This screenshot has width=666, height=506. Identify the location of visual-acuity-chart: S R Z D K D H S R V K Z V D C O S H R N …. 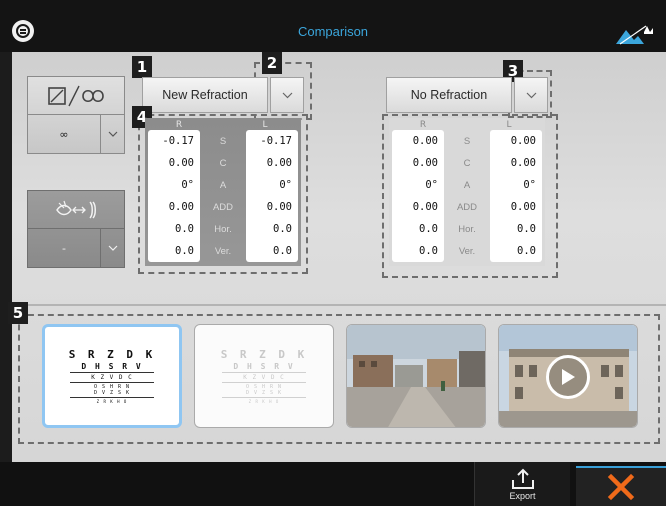
(112, 376).